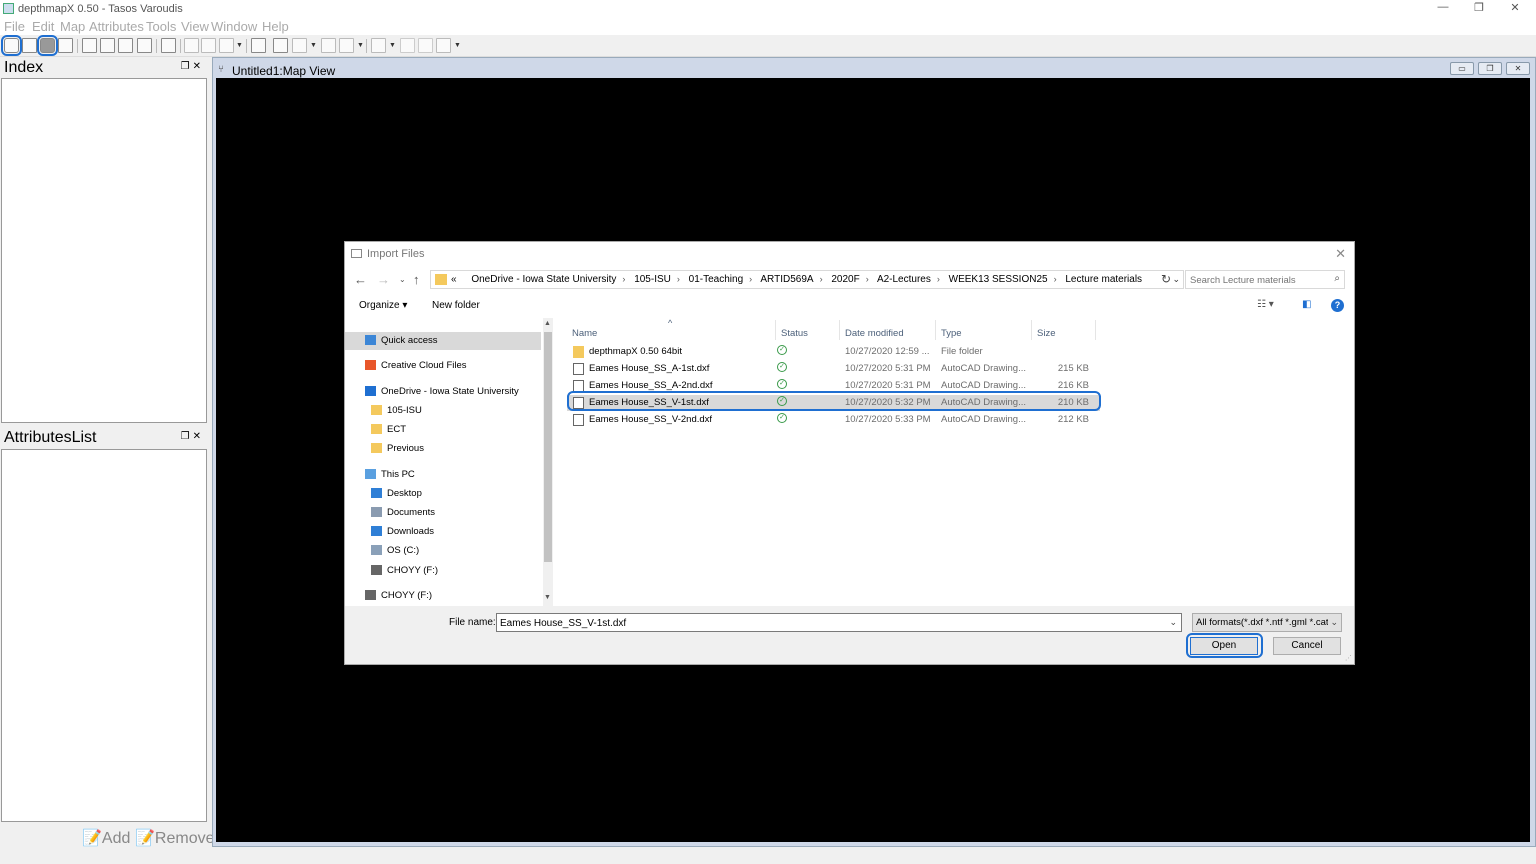  I want to click on scroll-down-icon: ▼, so click(547, 597).